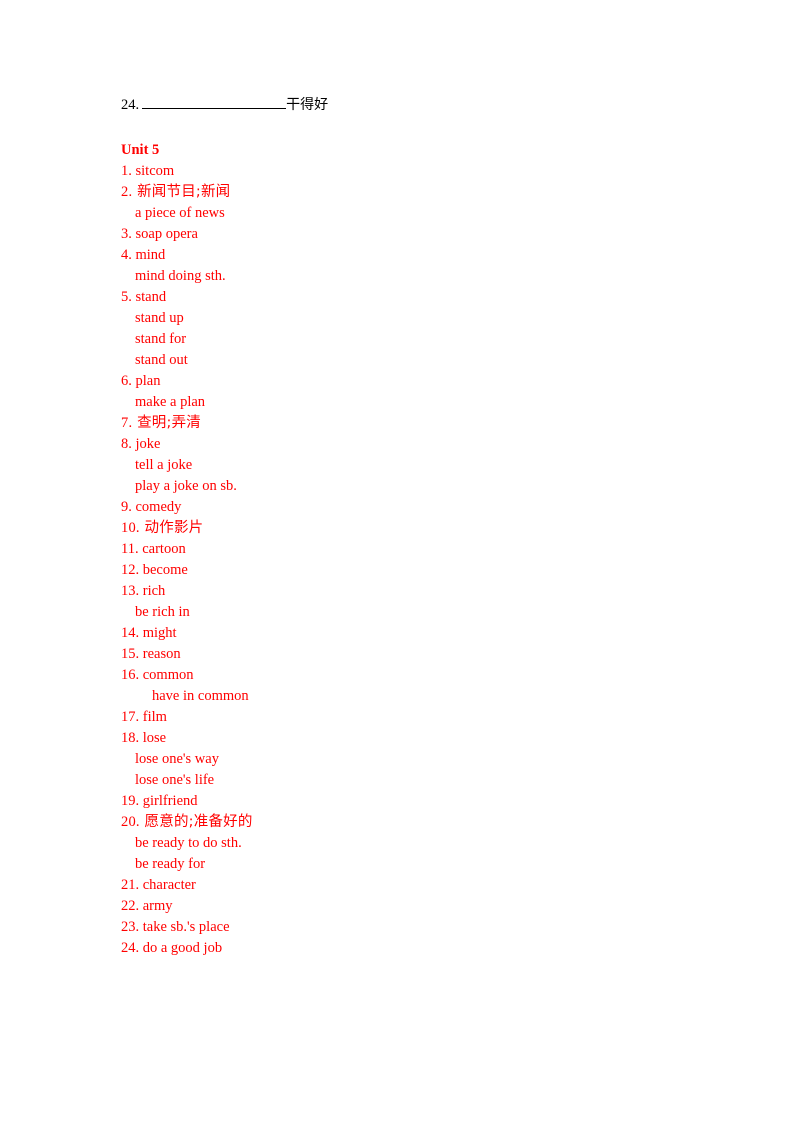  I want to click on entry-number: 9., so click(126, 507).